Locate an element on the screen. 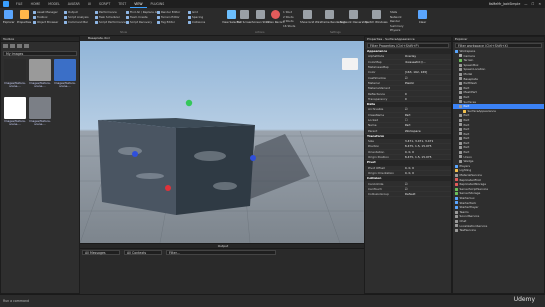  stud-option: 16 Studs is located at coordinates (289, 26).